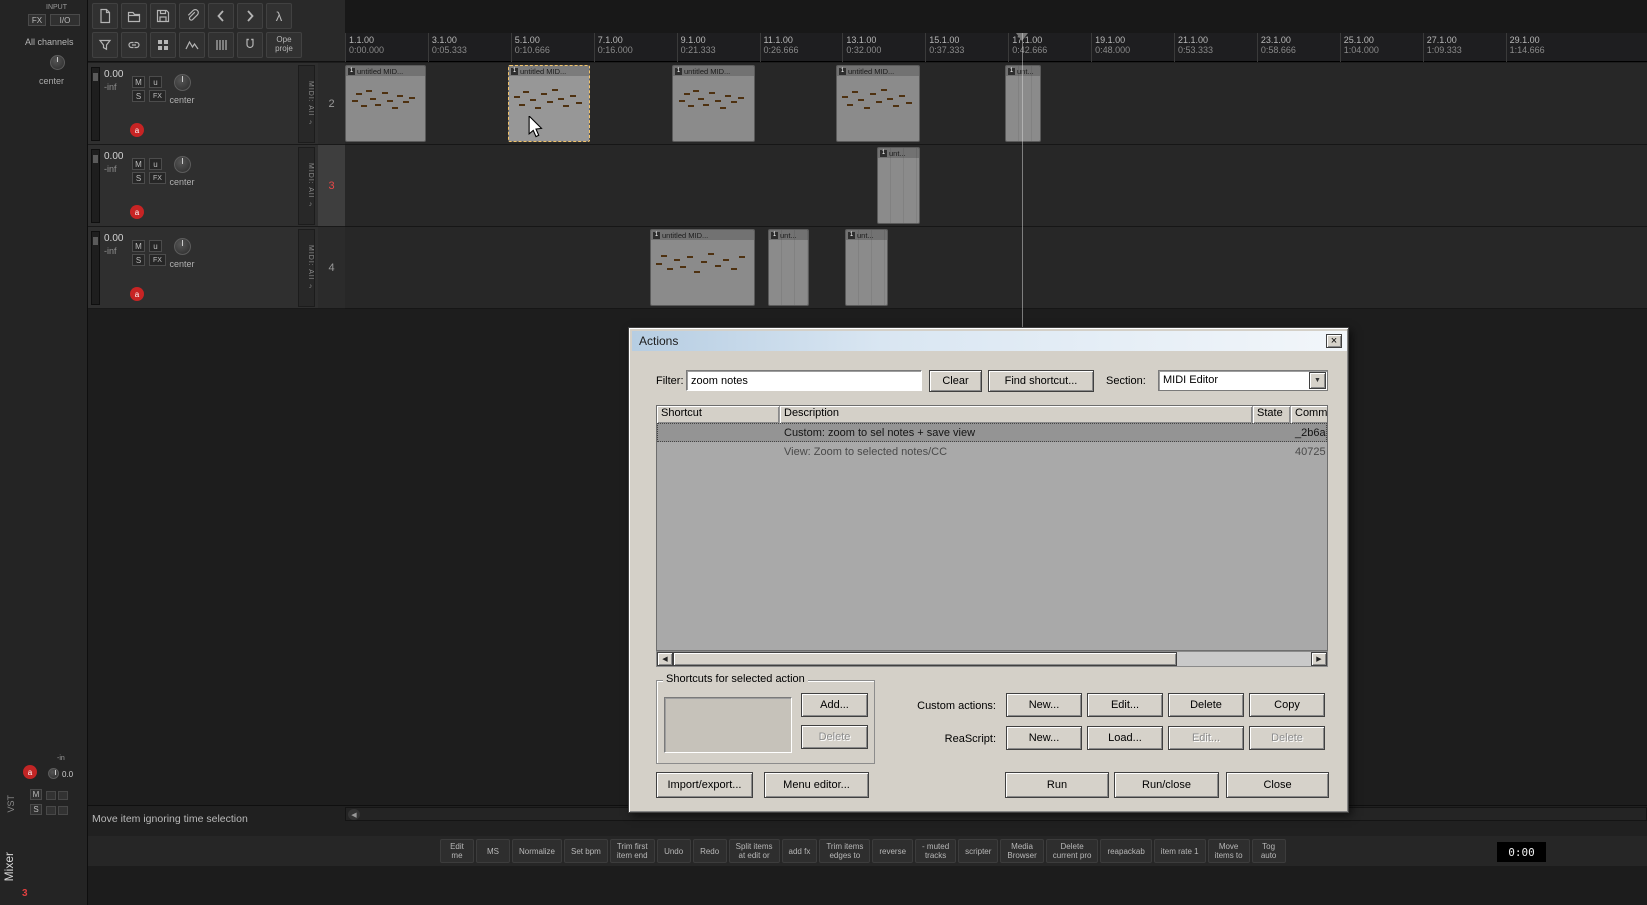  Describe the element at coordinates (331, 104) in the screenshot. I see `track-number: 2` at that location.